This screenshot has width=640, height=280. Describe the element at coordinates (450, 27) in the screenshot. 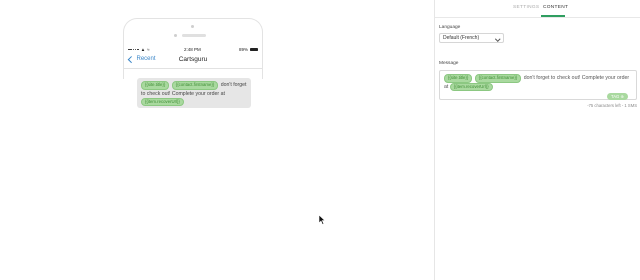

I see `language-label: Language` at that location.